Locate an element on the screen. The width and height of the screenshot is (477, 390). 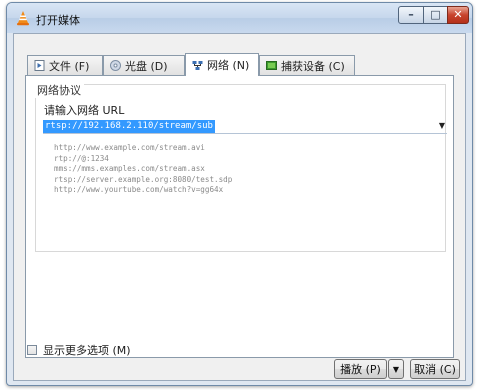
tab-capture-device-label: 捕获设备 (C) is located at coordinates (313, 66).